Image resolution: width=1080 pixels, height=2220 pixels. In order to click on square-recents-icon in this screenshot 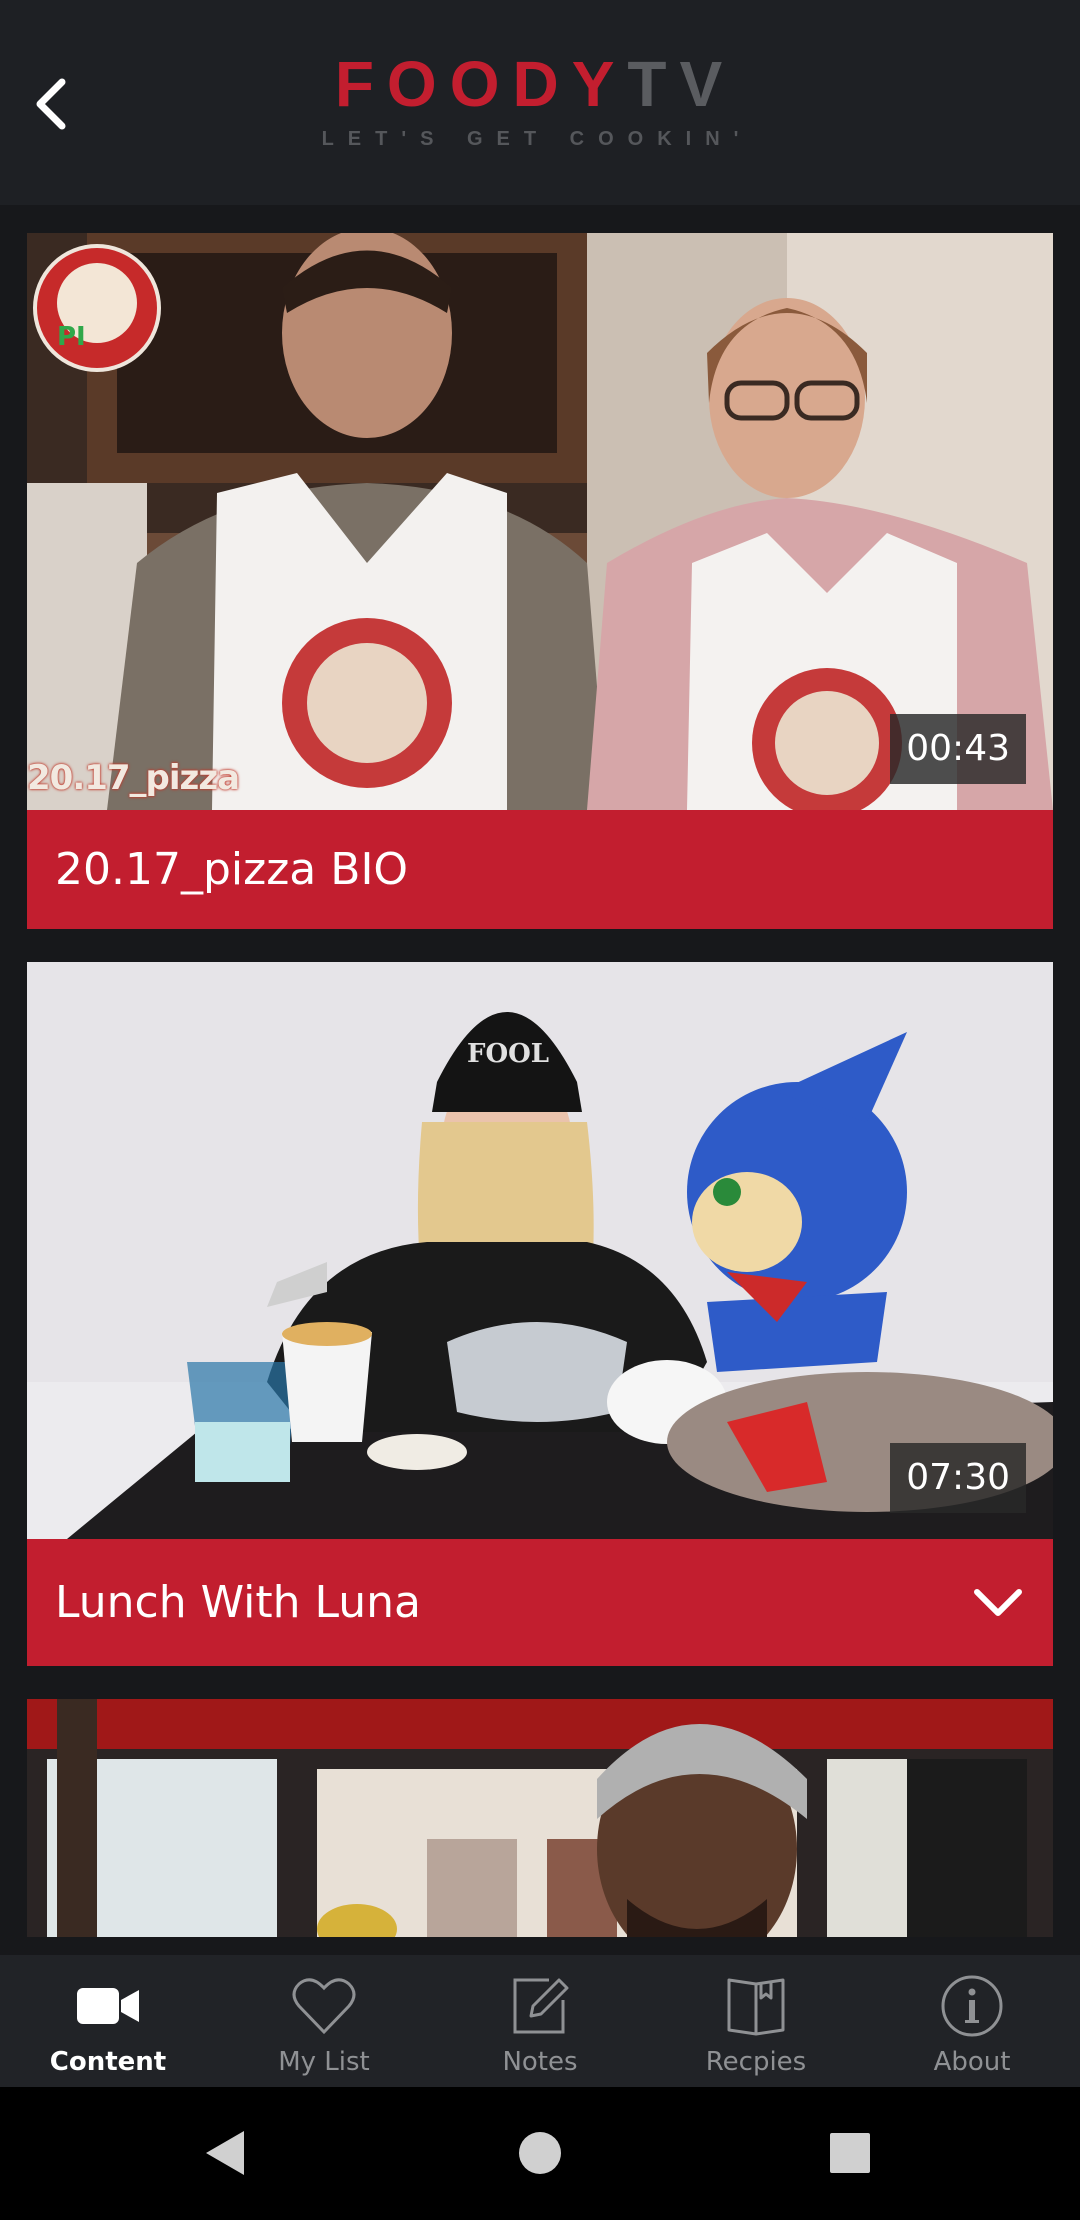, I will do `click(850, 2153)`.